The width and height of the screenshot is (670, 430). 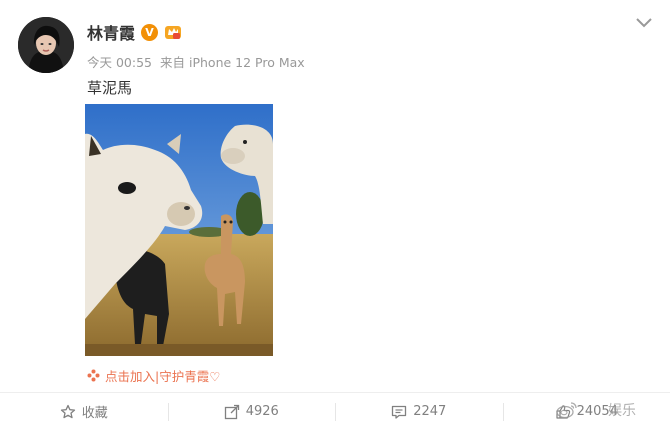 I want to click on watermark: 娱乐, so click(x=596, y=410).